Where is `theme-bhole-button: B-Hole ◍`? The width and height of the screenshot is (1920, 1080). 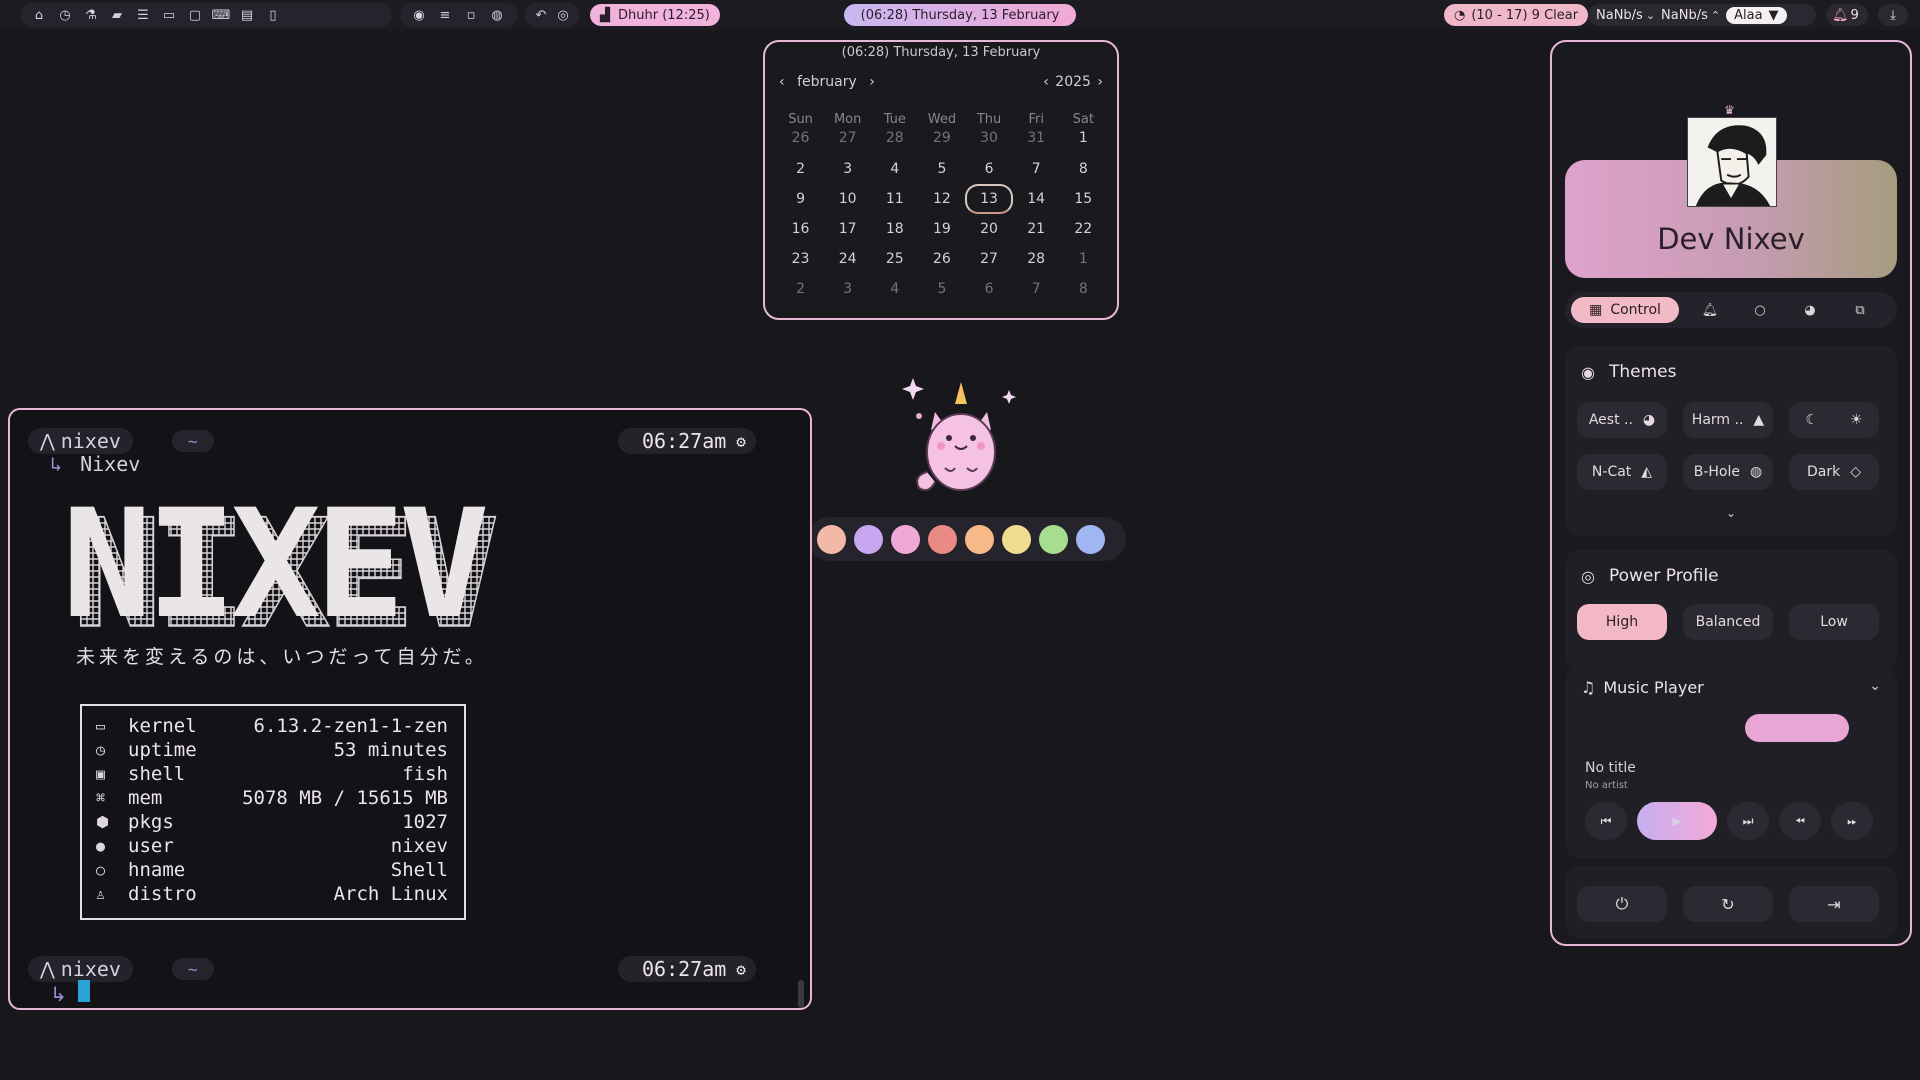 theme-bhole-button: B-Hole ◍ is located at coordinates (1728, 472).